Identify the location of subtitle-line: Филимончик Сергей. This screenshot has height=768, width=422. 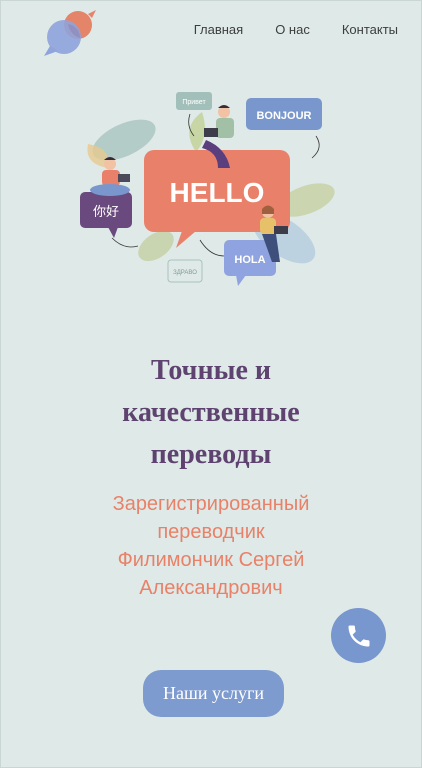
(211, 560).